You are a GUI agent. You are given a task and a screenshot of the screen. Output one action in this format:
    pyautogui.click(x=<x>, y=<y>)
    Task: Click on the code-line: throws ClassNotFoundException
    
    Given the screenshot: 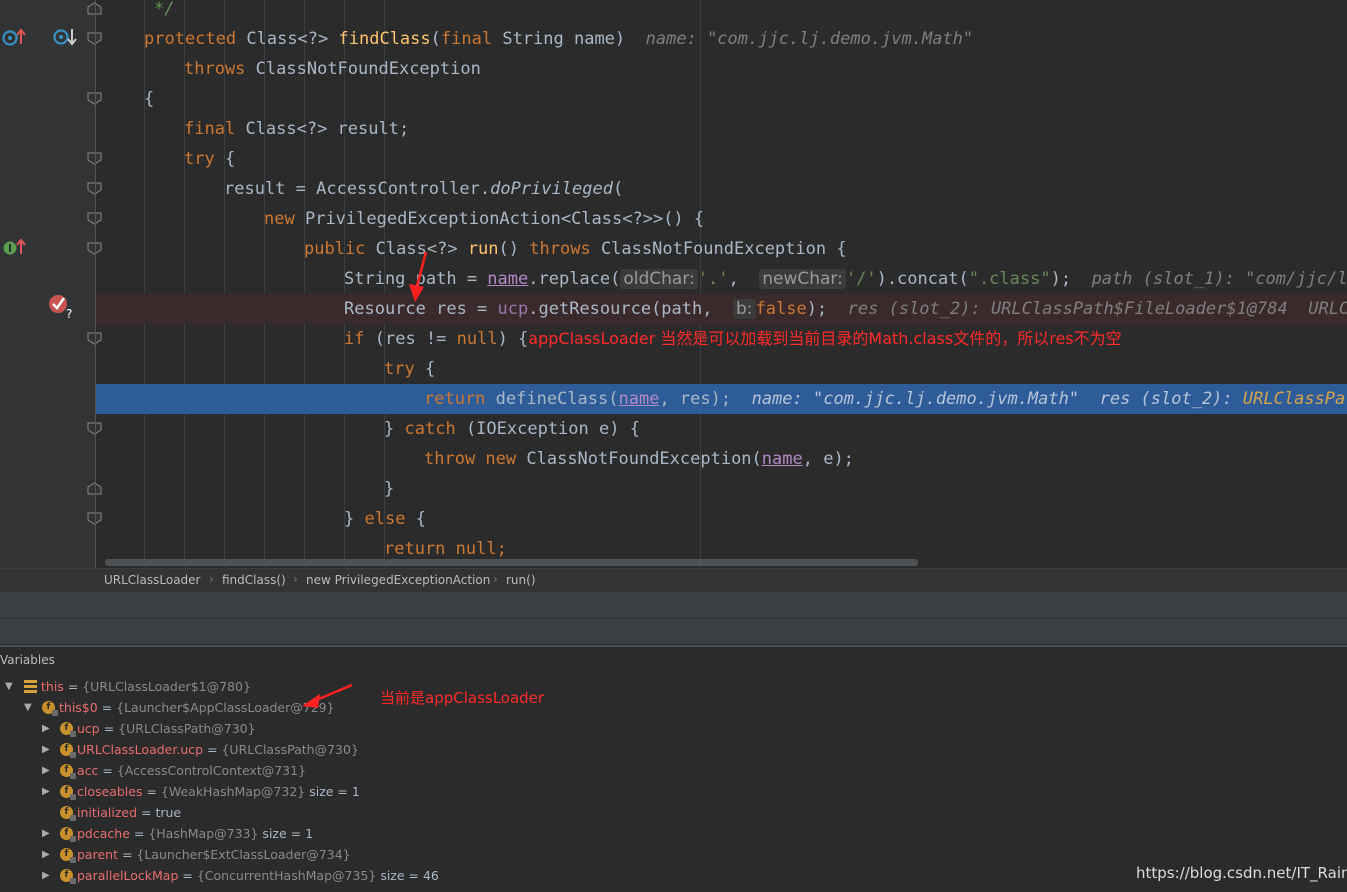 What is the action you would take?
    pyautogui.click(x=721, y=69)
    